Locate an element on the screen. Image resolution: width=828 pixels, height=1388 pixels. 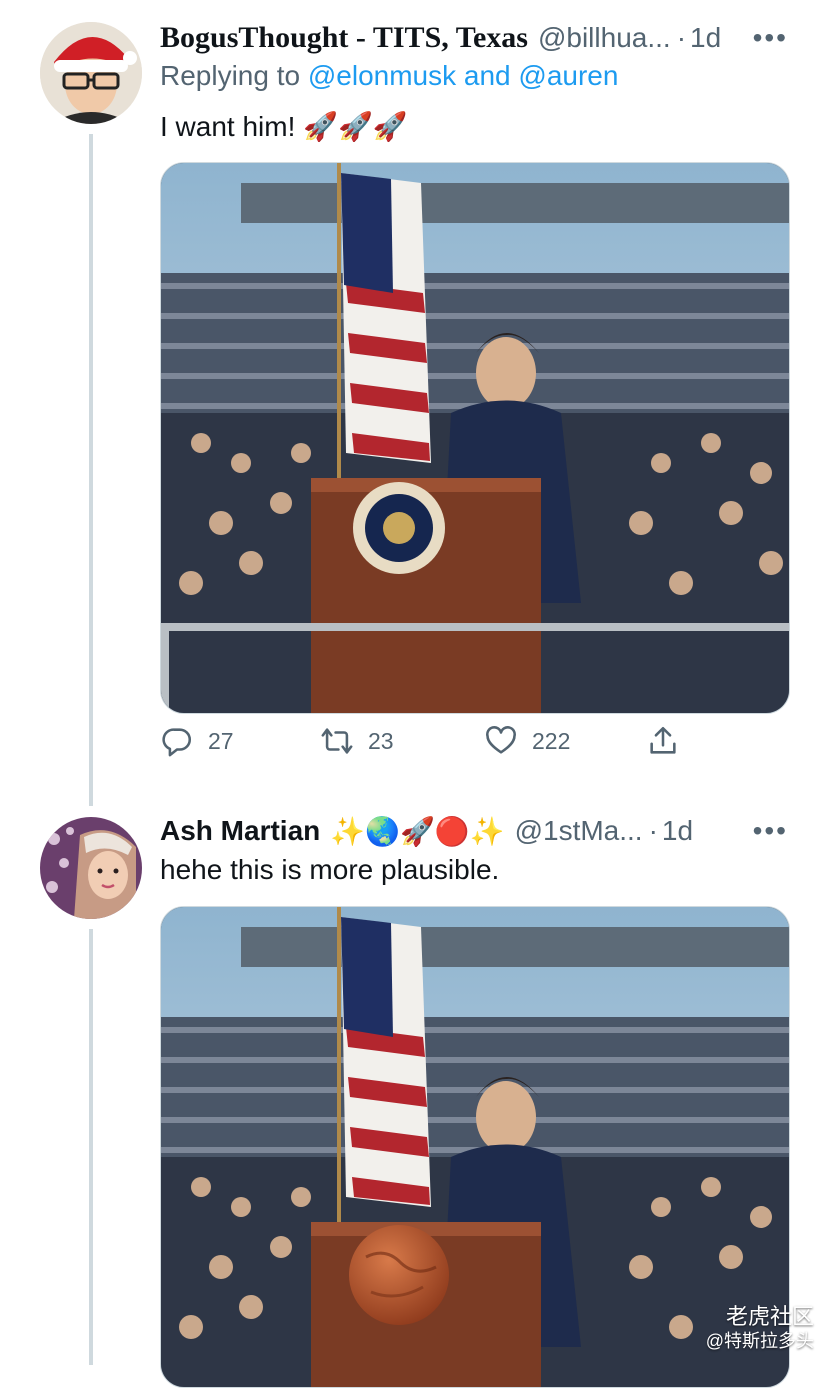
rocket-emojis: 🚀🚀🚀 is located at coordinates (355, 126).